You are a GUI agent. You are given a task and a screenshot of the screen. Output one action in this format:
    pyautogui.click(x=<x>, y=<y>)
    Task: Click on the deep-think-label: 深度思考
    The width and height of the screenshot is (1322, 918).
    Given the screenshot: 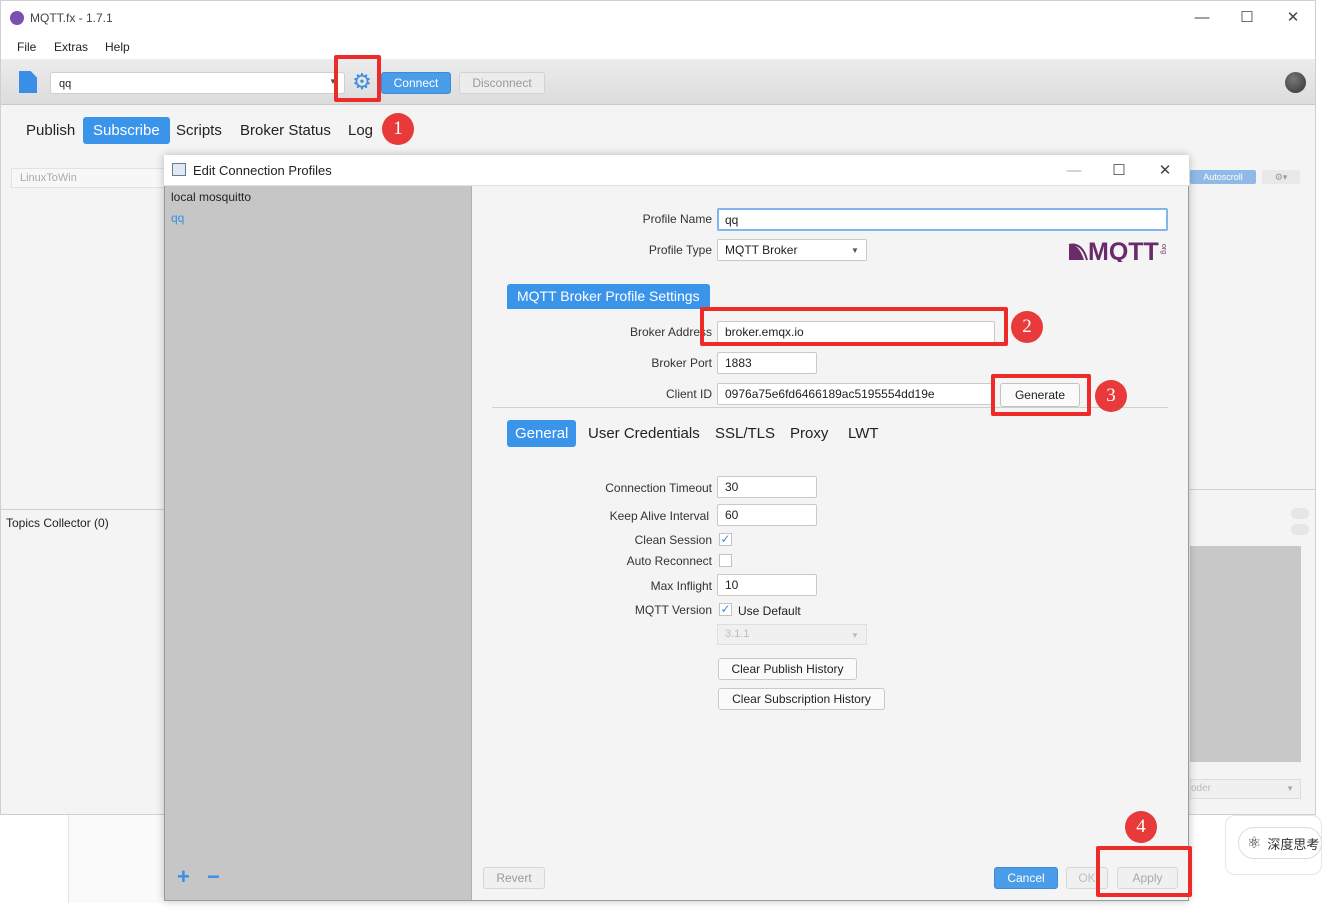 What is the action you would take?
    pyautogui.click(x=1293, y=844)
    